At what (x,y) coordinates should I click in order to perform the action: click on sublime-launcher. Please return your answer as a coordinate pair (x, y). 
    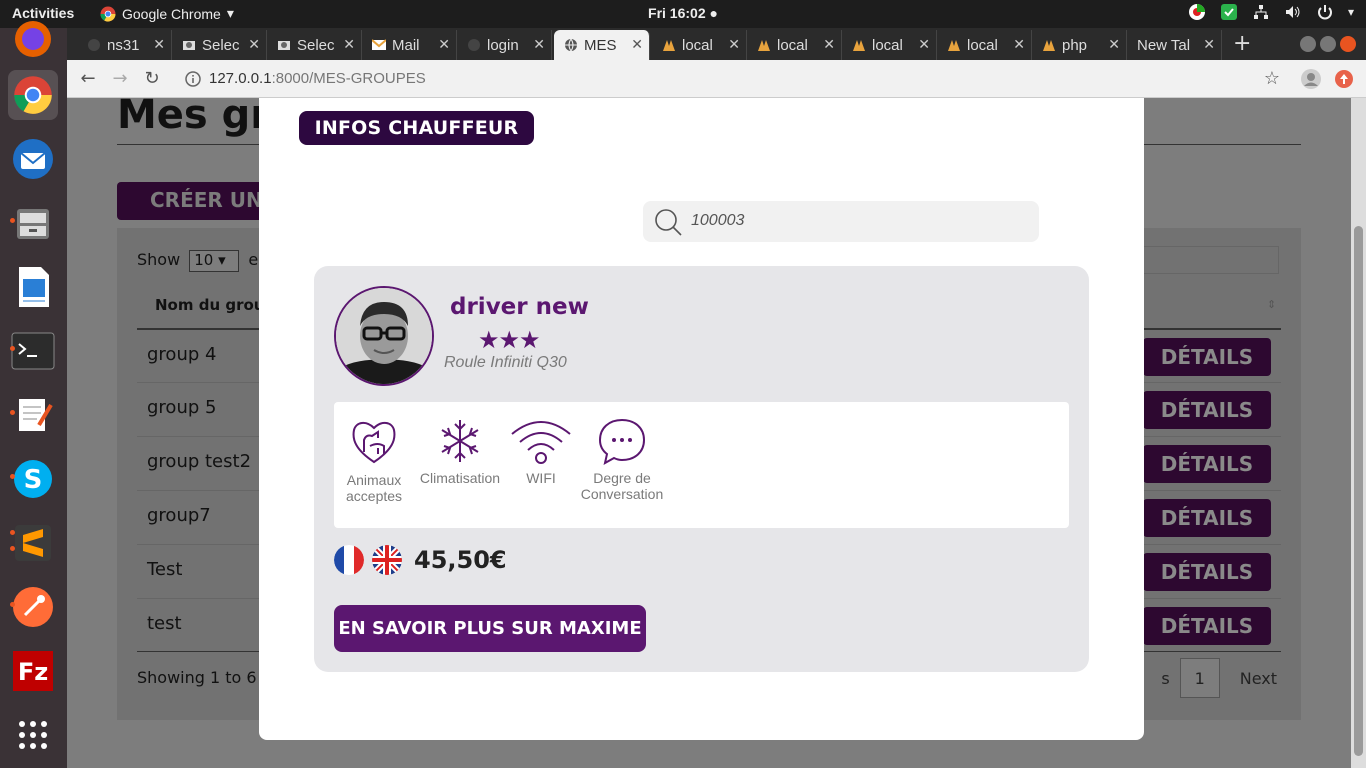
    Looking at the image, I should click on (33, 543).